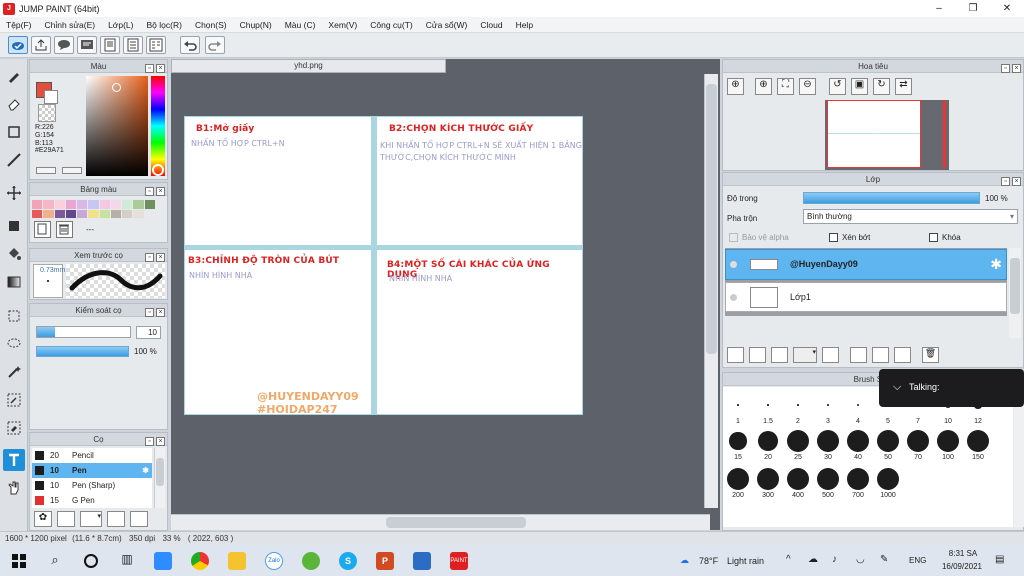  What do you see at coordinates (72, 170) in the screenshot?
I see `color-remove-button` at bounding box center [72, 170].